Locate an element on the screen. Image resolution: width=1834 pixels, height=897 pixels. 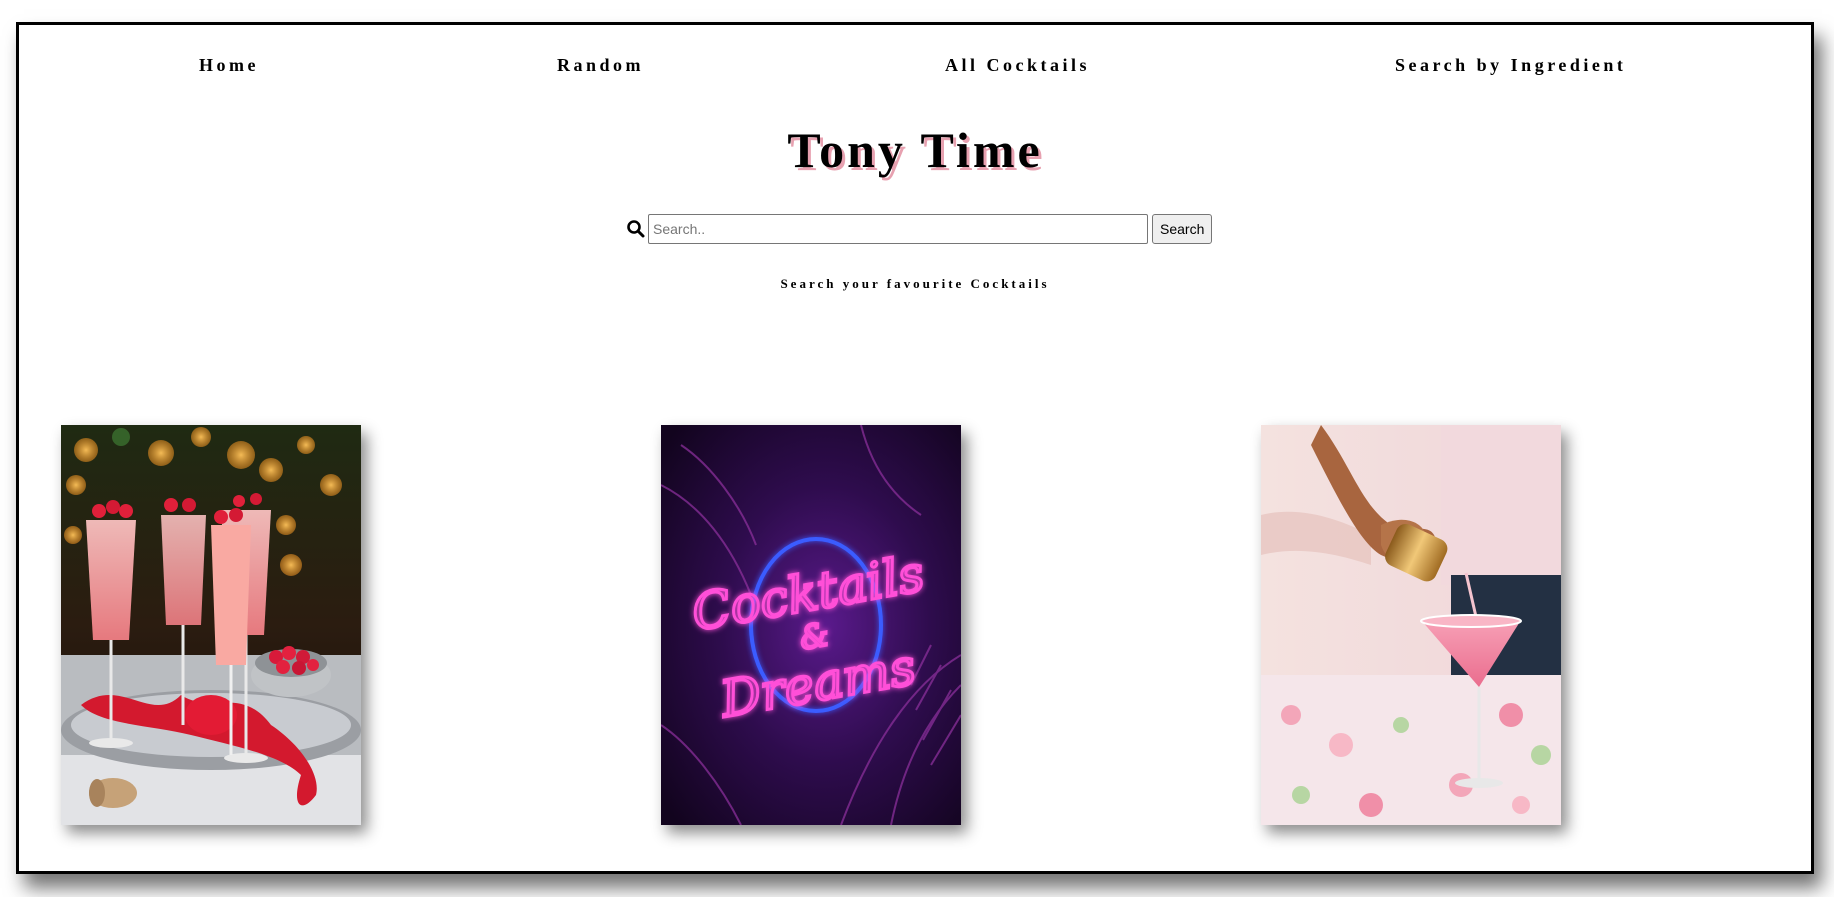
page-title: Tony Time is located at coordinates (915, 150).